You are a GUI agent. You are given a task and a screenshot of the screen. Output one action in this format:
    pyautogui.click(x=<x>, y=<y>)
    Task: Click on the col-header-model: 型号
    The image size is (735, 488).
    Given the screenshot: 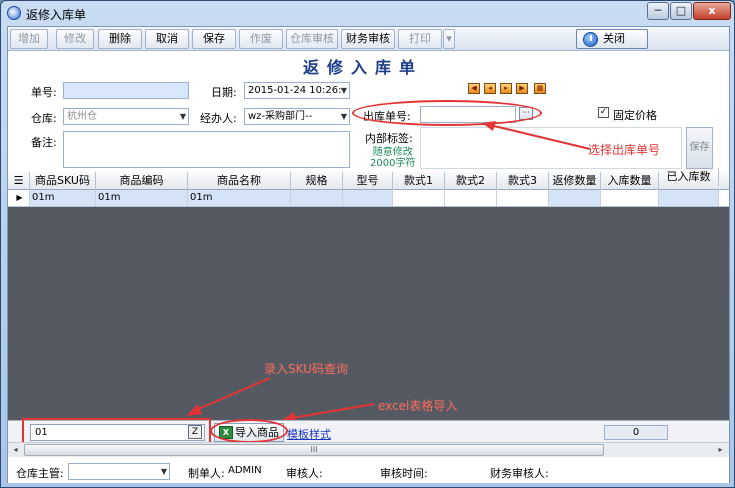 What is the action you would take?
    pyautogui.click(x=368, y=181)
    